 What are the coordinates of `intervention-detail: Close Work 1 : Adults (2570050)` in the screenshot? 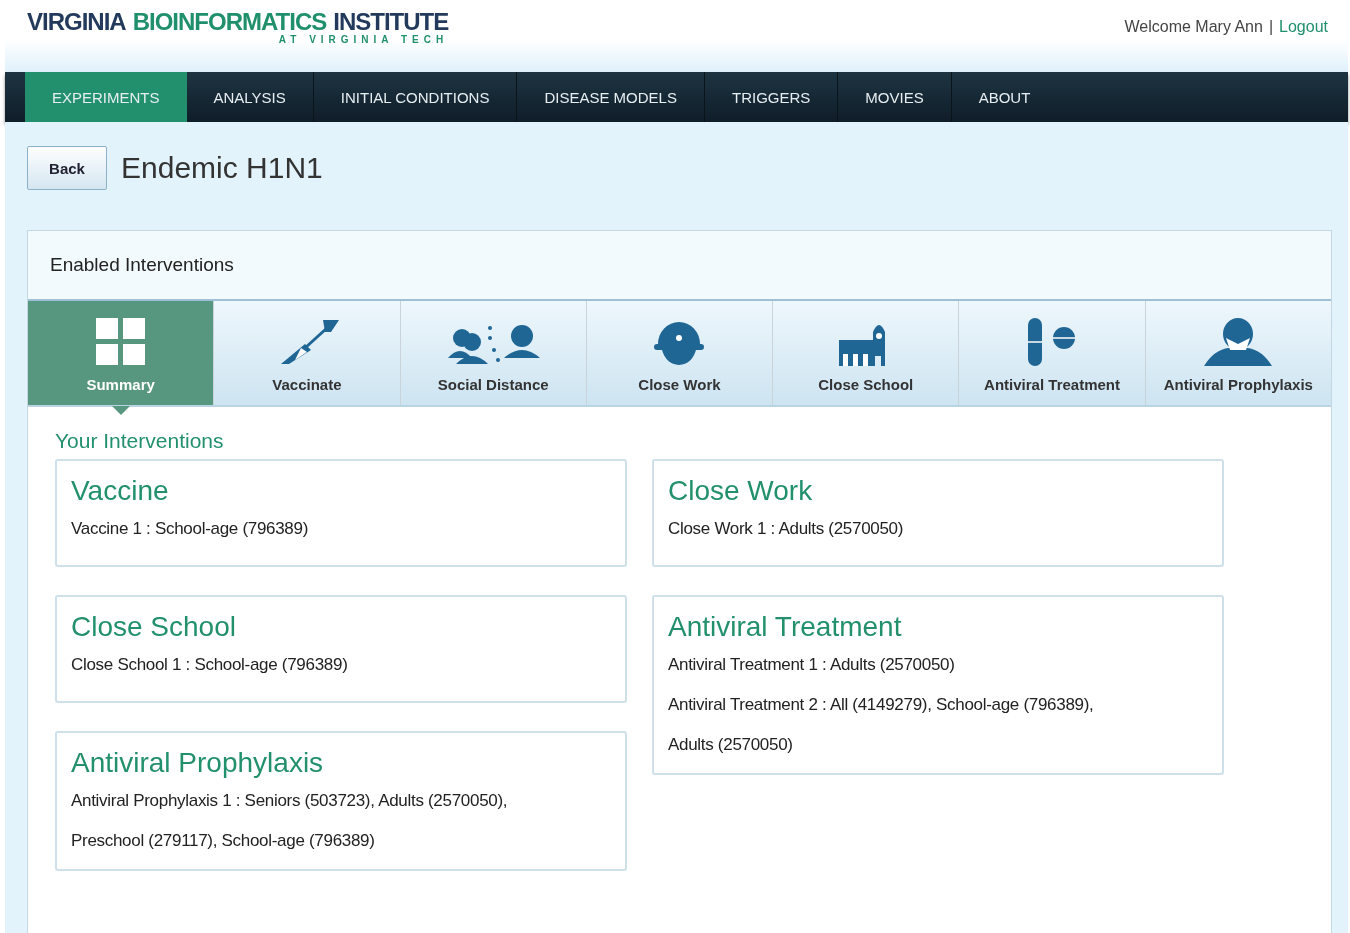 It's located at (786, 529).